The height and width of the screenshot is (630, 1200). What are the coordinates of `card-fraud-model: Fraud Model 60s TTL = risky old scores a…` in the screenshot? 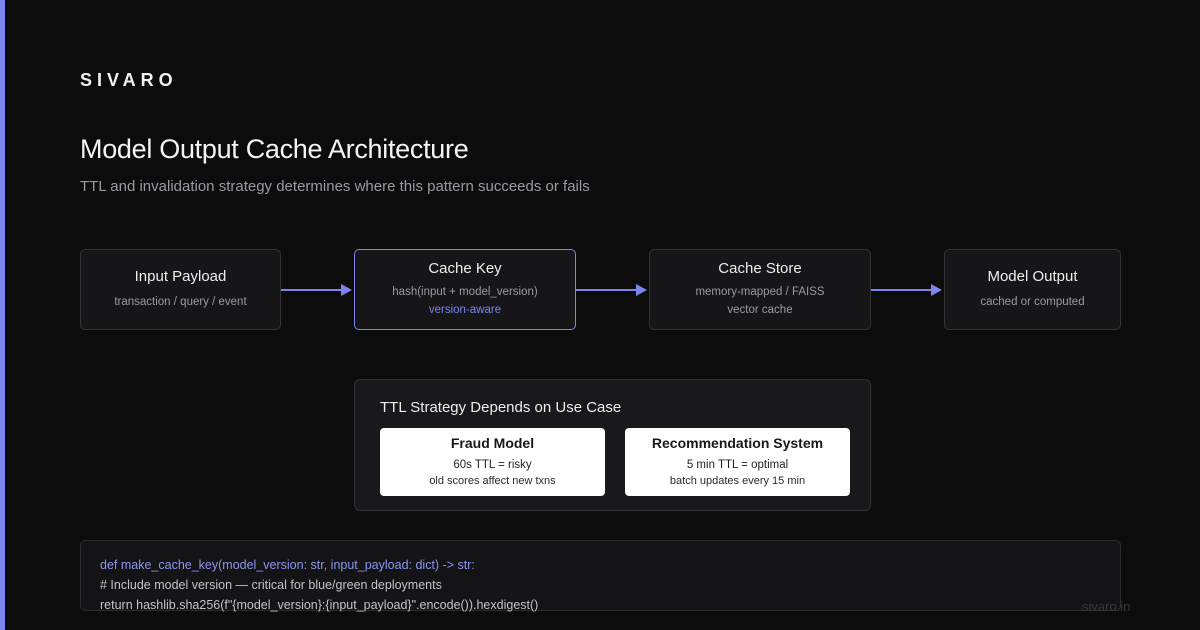 It's located at (492, 462).